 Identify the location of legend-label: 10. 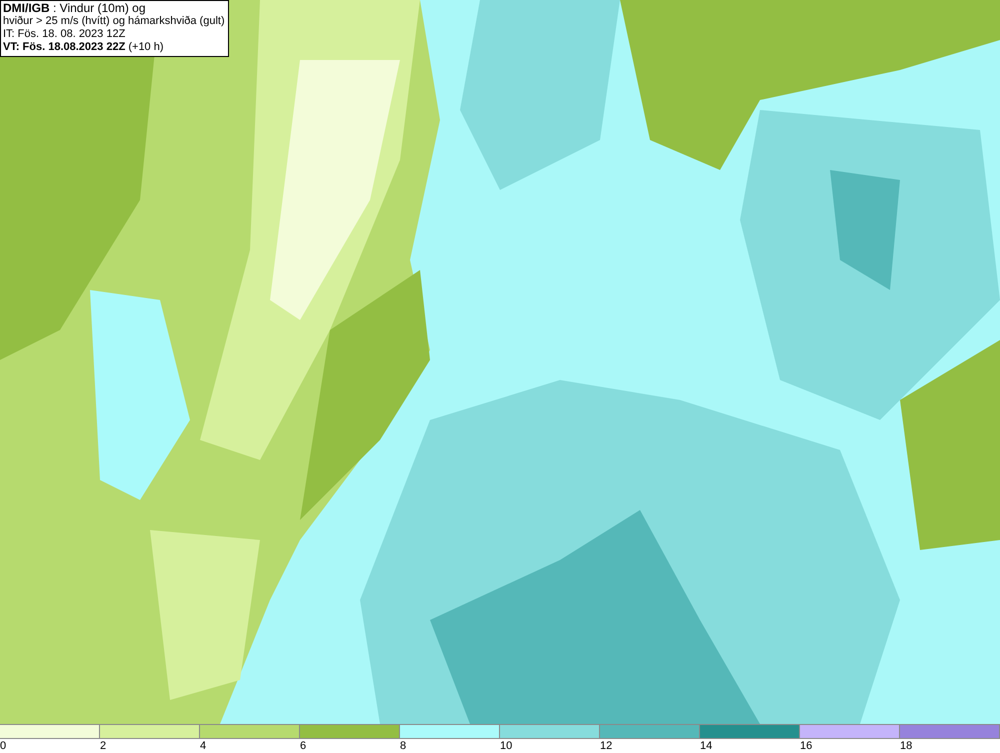
(506, 746).